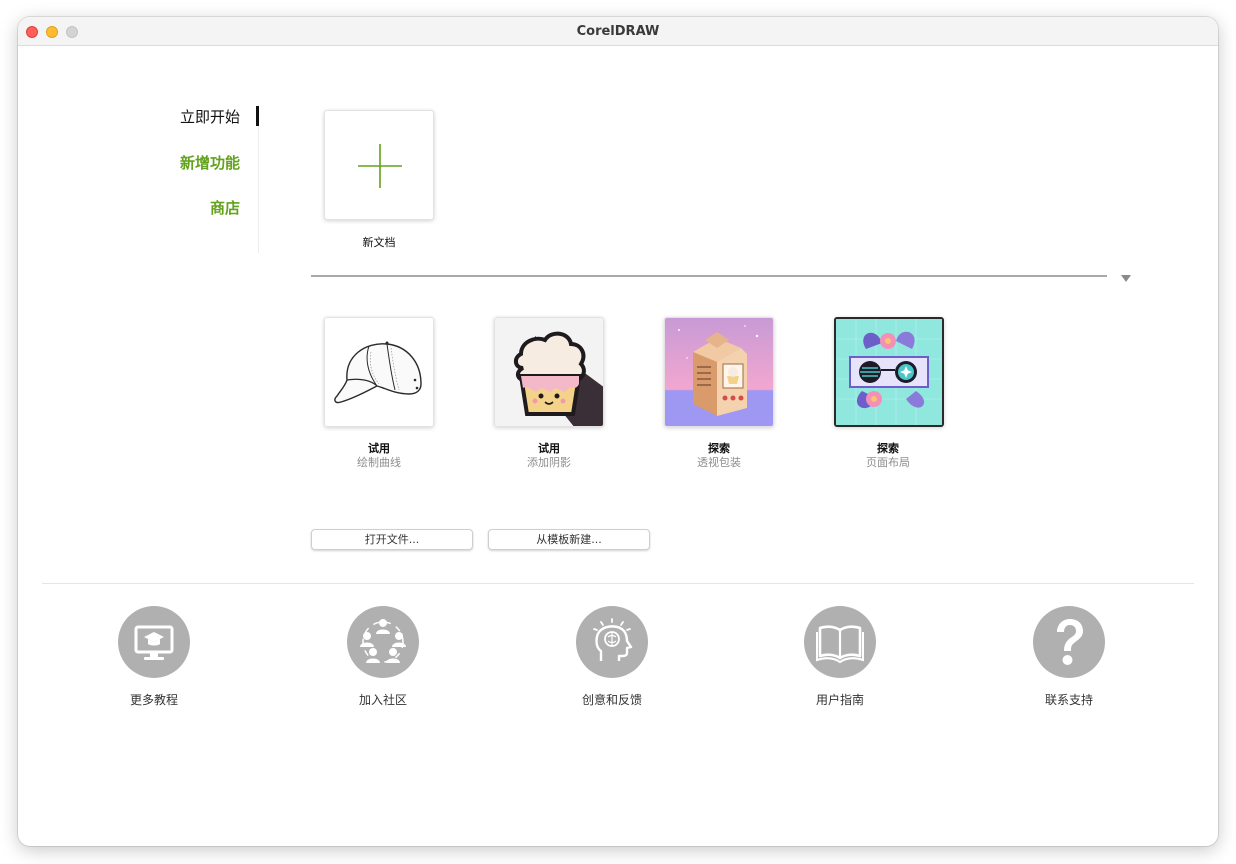  I want to click on new-document-tile, so click(379, 165).